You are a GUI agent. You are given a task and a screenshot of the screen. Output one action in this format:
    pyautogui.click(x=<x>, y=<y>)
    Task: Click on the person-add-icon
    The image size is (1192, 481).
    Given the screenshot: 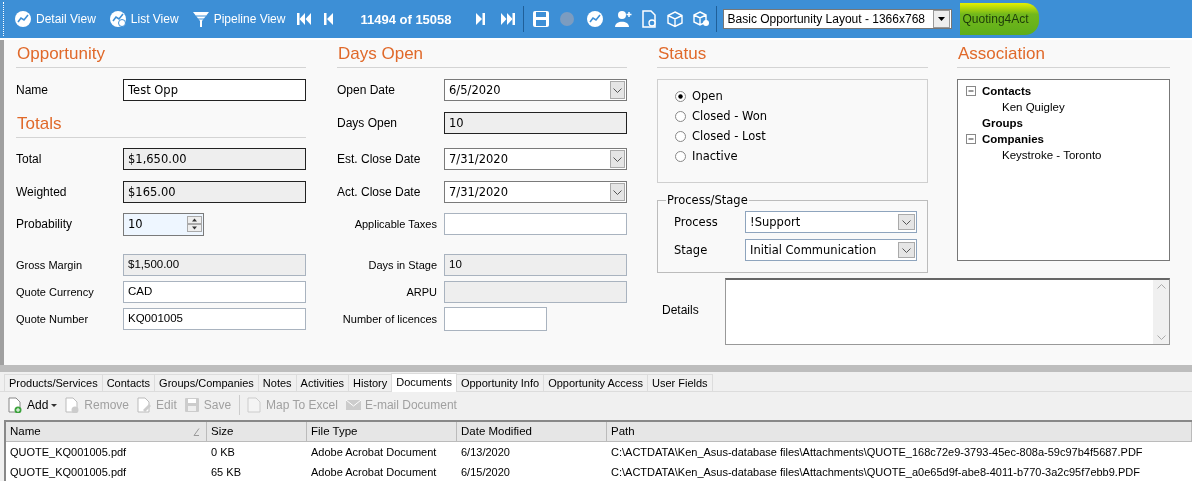 What is the action you would take?
    pyautogui.click(x=622, y=19)
    